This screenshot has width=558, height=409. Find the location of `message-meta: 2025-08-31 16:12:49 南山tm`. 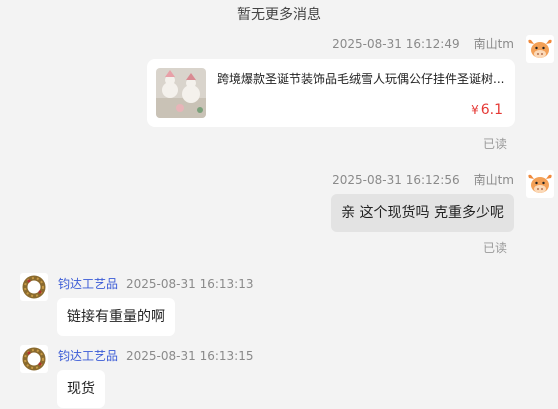

message-meta: 2025-08-31 16:12:49 南山tm is located at coordinates (423, 43).